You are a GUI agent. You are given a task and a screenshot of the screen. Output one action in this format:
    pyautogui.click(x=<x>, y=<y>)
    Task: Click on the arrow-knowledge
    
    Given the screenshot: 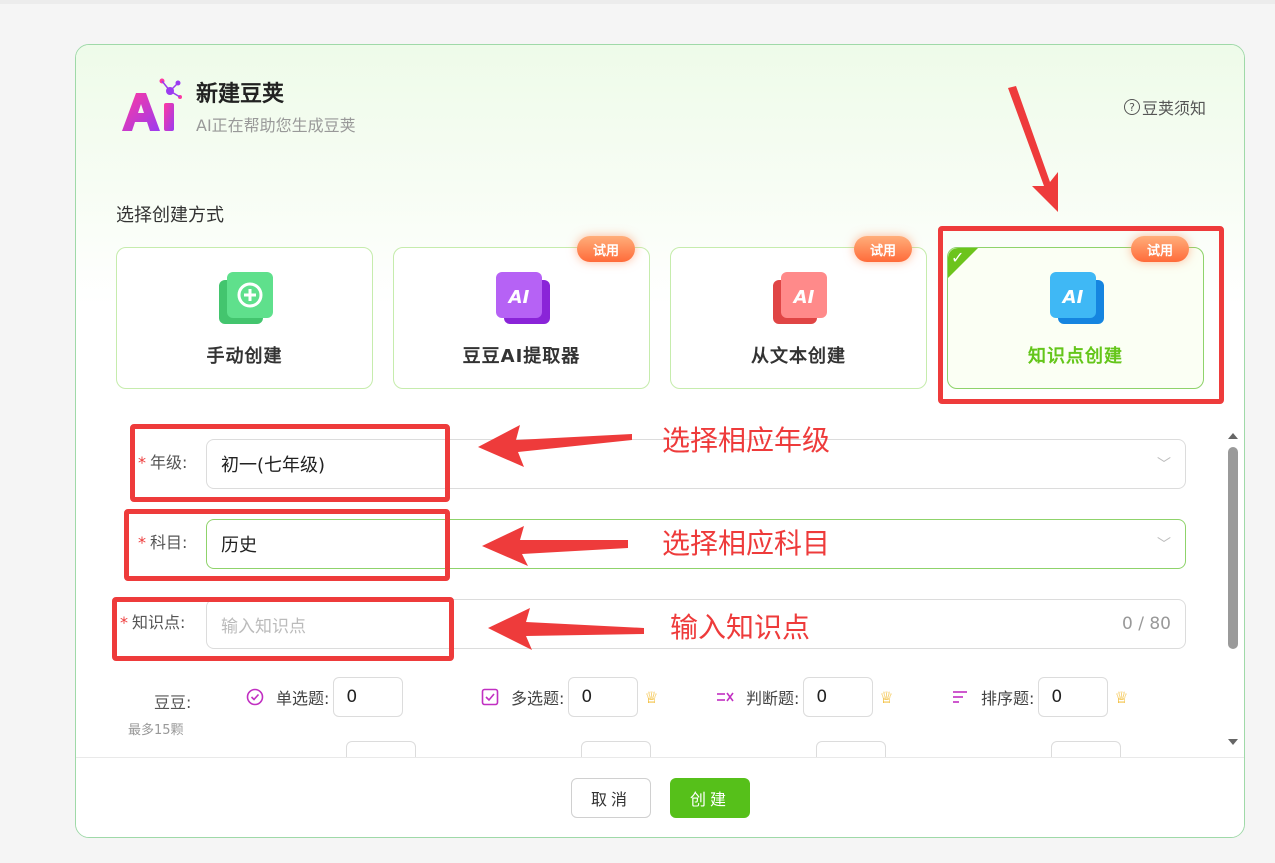 What is the action you would take?
    pyautogui.click(x=566, y=629)
    